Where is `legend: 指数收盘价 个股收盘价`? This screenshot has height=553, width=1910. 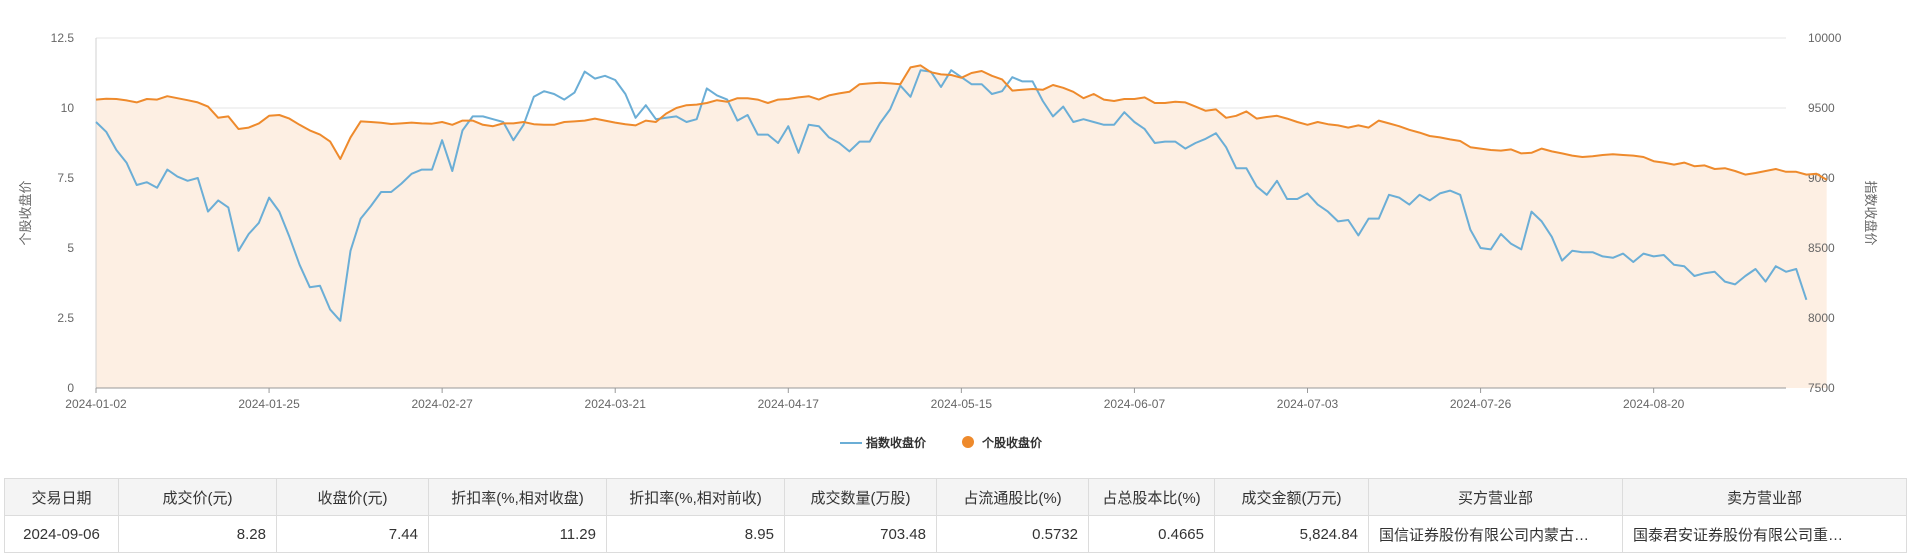 legend: 指数收盘价 个股收盘价 is located at coordinates (941, 442).